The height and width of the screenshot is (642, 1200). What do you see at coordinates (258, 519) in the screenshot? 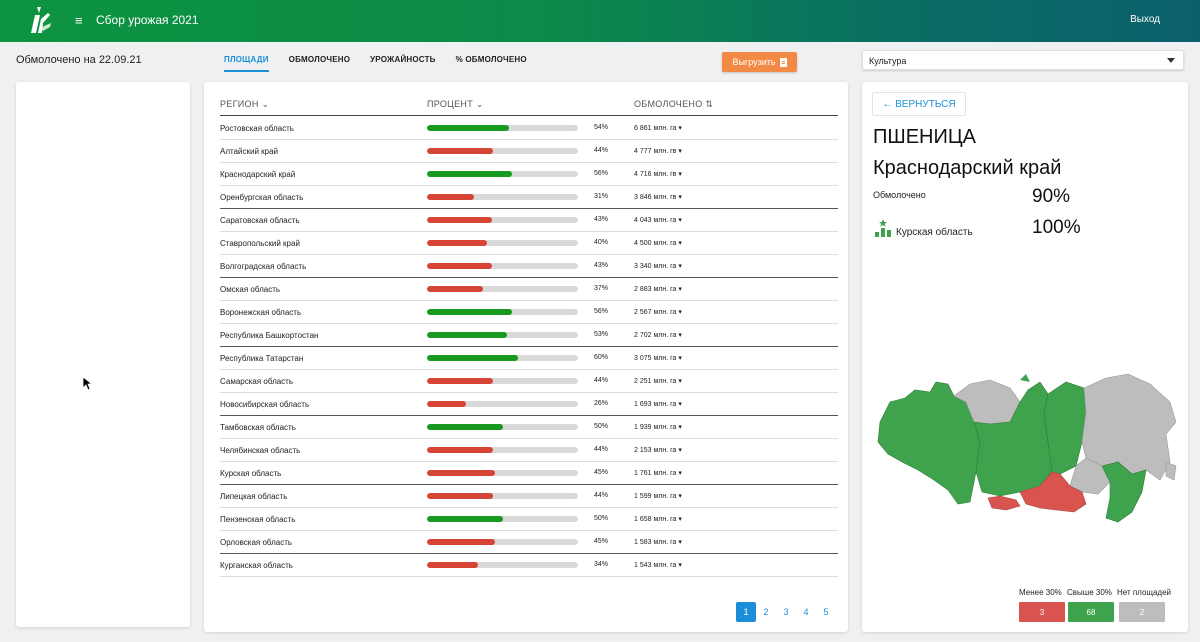
I see `region-name: Пензенская область` at bounding box center [258, 519].